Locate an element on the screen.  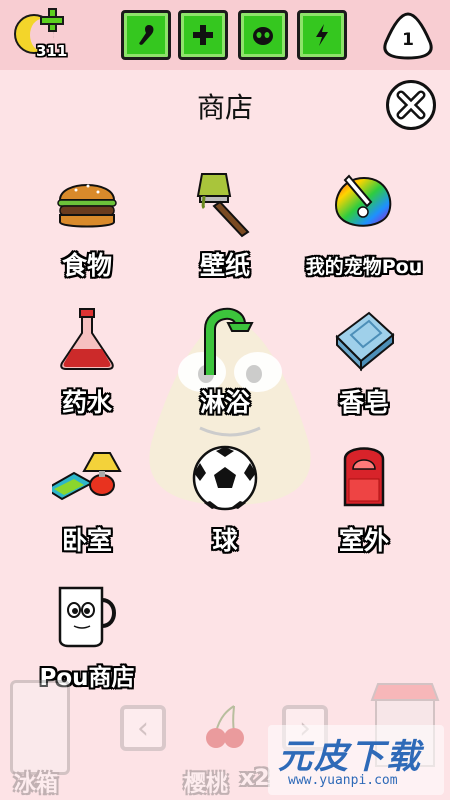
close-icon is located at coordinates (411, 105).